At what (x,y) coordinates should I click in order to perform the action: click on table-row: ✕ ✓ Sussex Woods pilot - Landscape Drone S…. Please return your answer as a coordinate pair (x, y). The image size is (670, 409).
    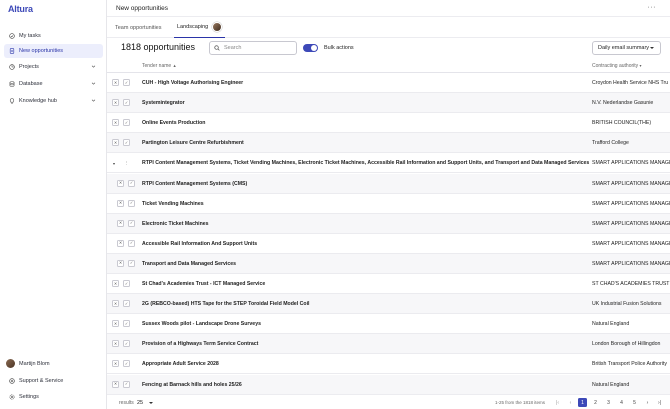
    Looking at the image, I should click on (388, 324).